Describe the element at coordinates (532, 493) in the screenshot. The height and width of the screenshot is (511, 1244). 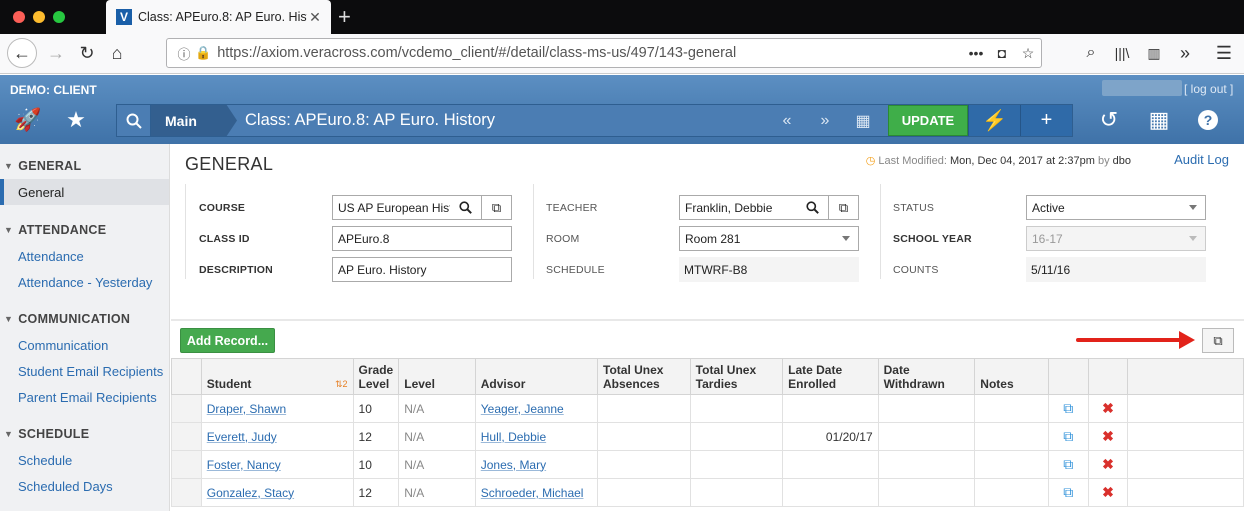
I see `advisor-link: Schroeder, Michael` at that location.